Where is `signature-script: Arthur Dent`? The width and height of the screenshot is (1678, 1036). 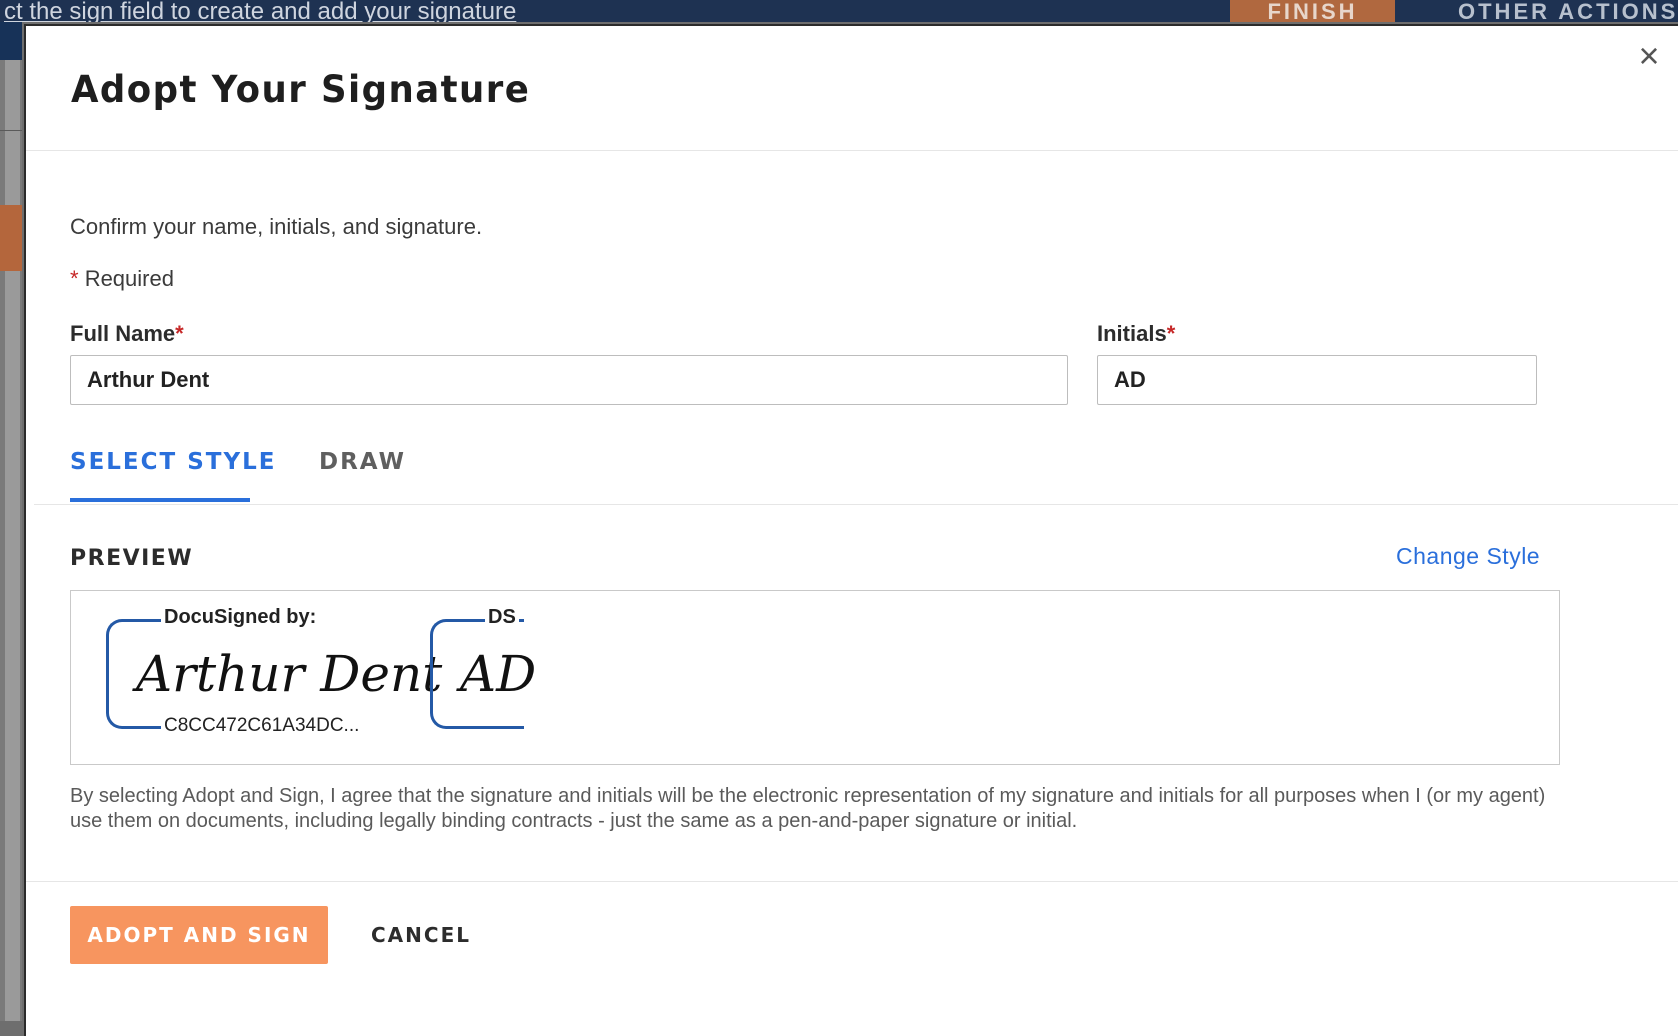
signature-script: Arthur Dent is located at coordinates (289, 674).